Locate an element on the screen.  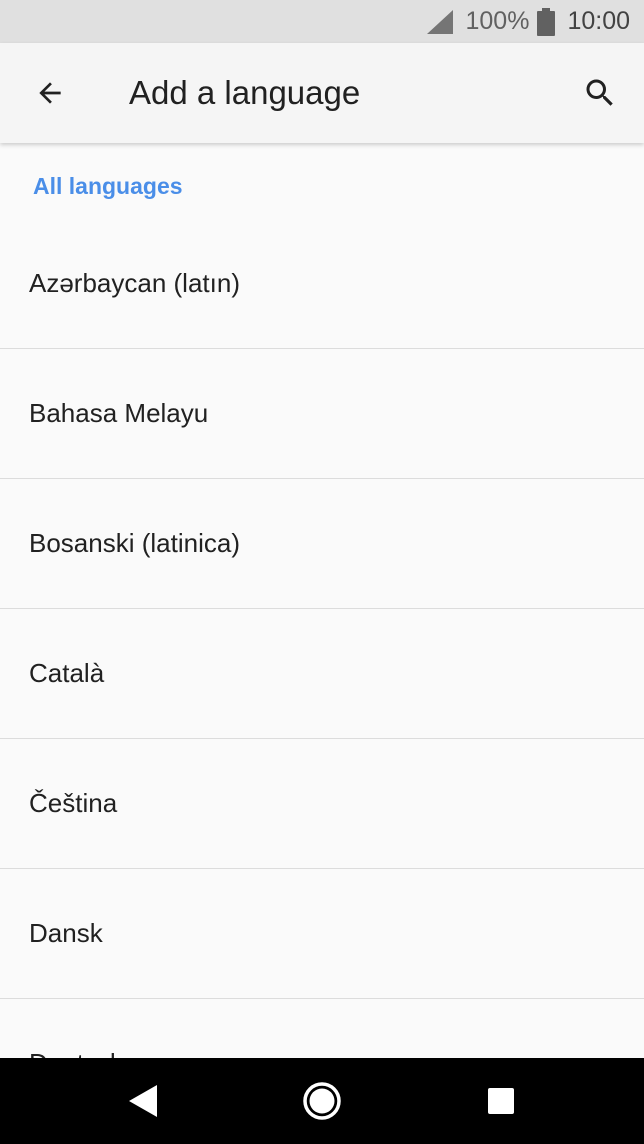
list-item: Català is located at coordinates (322, 674).